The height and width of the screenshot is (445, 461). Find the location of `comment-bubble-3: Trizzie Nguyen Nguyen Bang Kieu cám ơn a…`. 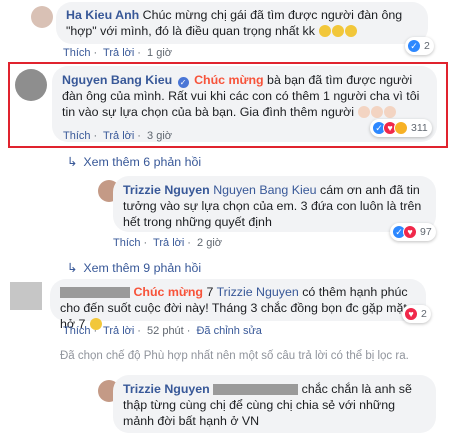

comment-bubble-3: Trizzie Nguyen Nguyen Bang Kieu cám ơn a… is located at coordinates (274, 204).